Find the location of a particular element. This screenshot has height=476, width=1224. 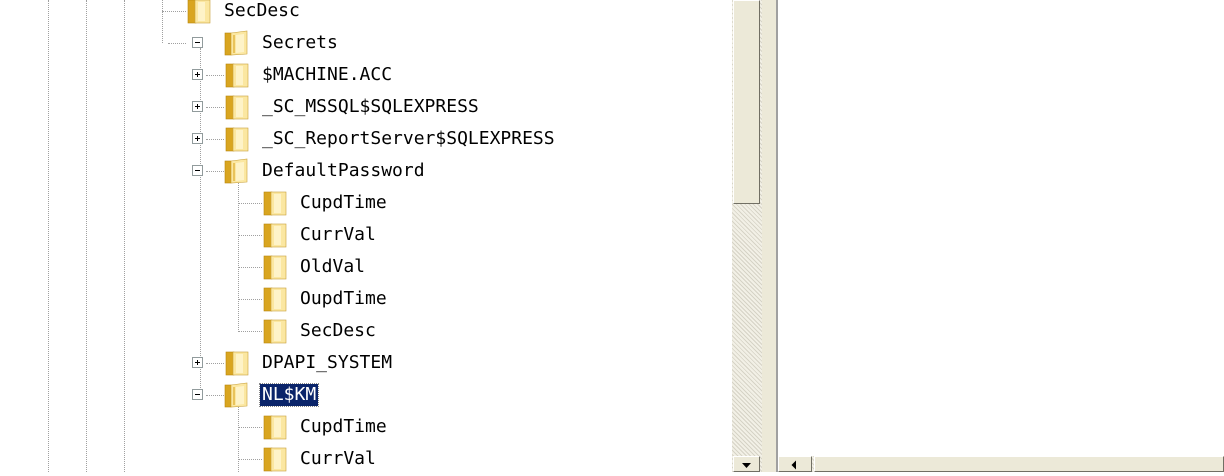

arrow-down-icon is located at coordinates (746, 465).